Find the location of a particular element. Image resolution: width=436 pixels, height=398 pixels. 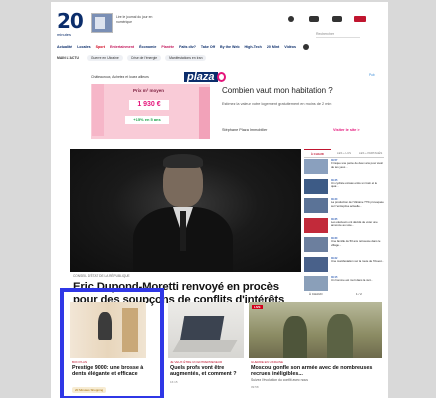

tab-plus-lus: LES + LUS is located at coordinates (344, 153).